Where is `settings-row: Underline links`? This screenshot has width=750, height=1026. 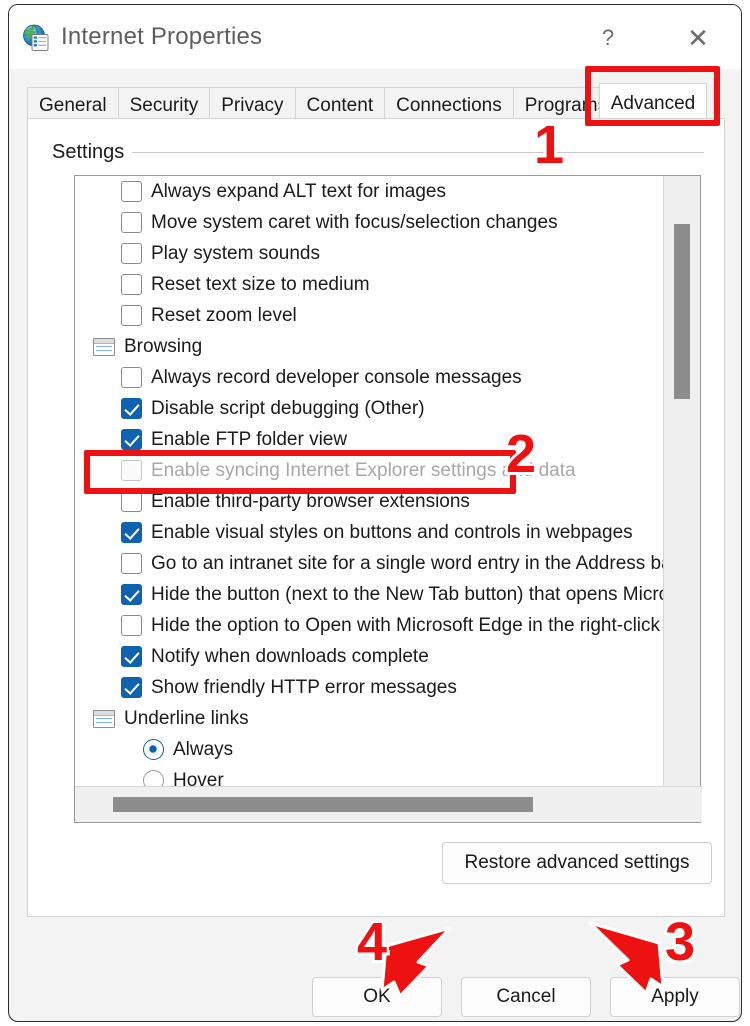
settings-row: Underline links is located at coordinates (369, 718).